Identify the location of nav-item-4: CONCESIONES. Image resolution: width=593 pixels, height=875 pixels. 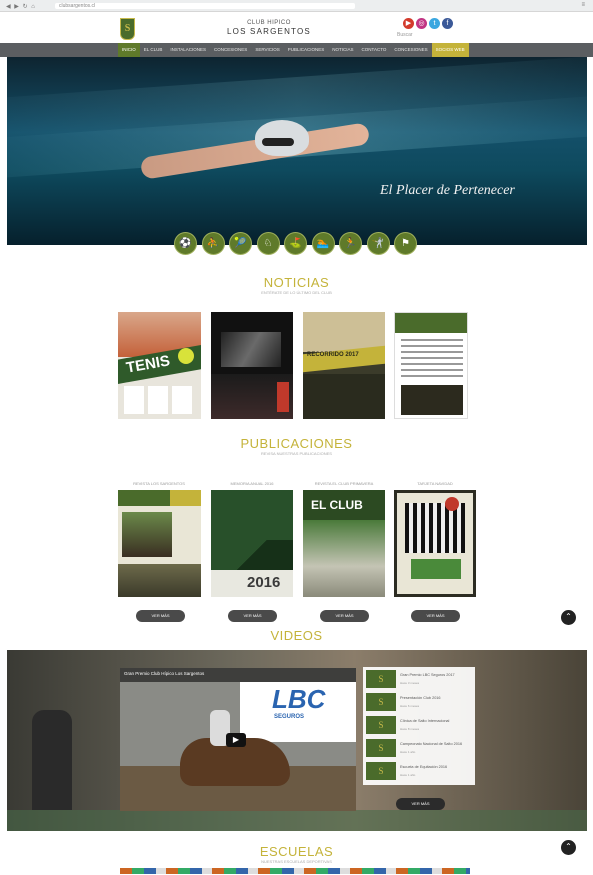
(230, 50).